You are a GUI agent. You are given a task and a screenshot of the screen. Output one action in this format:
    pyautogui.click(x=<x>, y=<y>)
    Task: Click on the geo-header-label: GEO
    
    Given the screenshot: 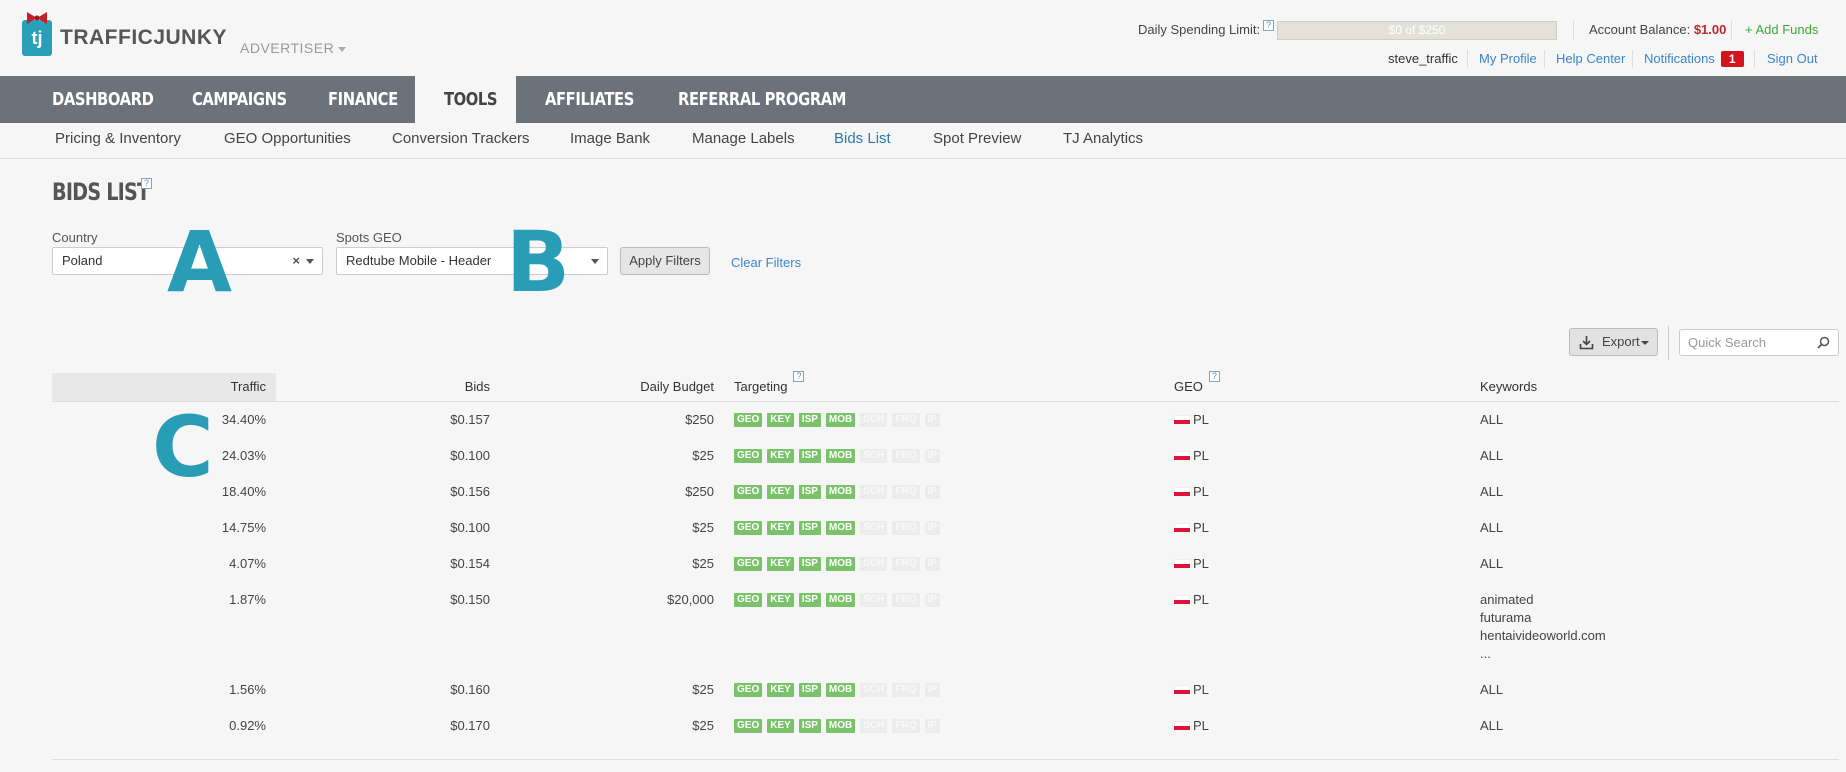 What is the action you would take?
    pyautogui.click(x=1188, y=386)
    